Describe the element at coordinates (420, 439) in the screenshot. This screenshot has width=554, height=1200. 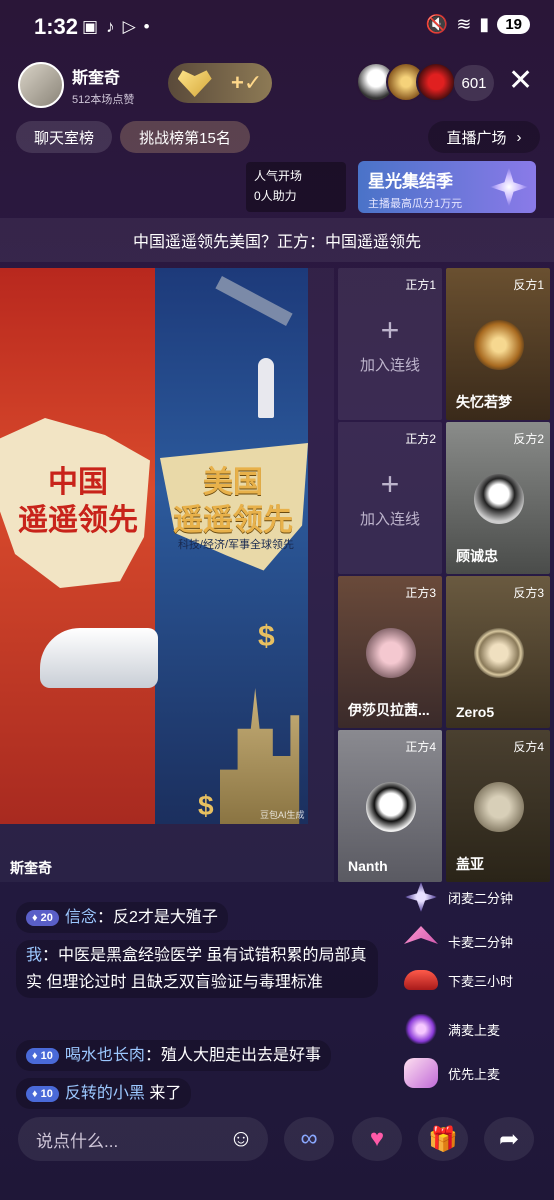
I see `slot-tag: 正方2` at that location.